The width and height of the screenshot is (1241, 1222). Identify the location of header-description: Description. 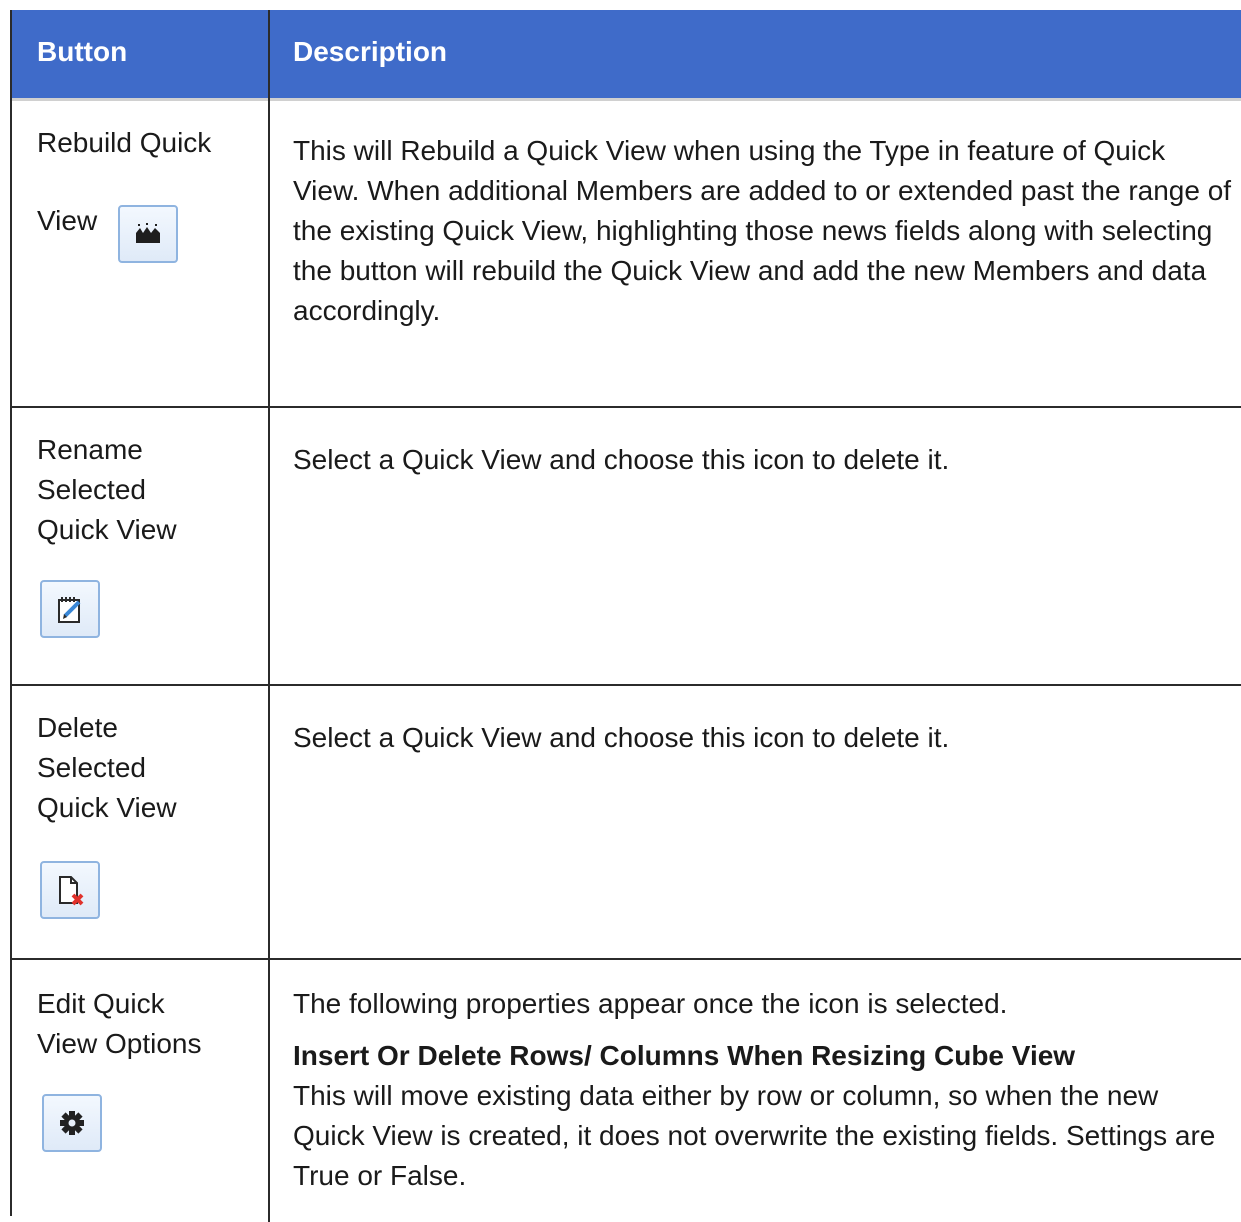
(370, 51).